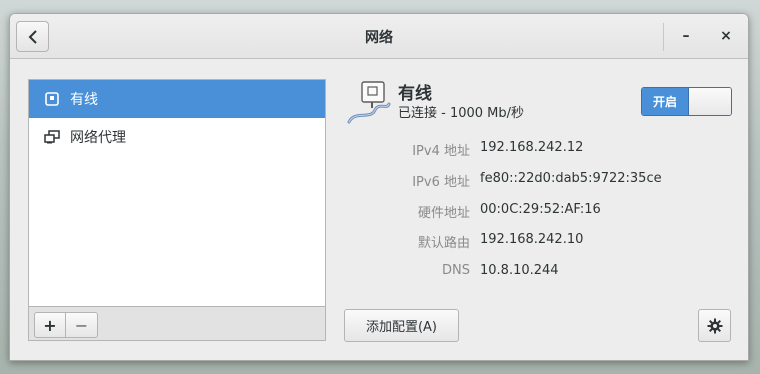 The width and height of the screenshot is (760, 374). I want to click on detail-row-hardware-address: 硬件地址 00:0C:29:52:AF:16, so click(549, 212).